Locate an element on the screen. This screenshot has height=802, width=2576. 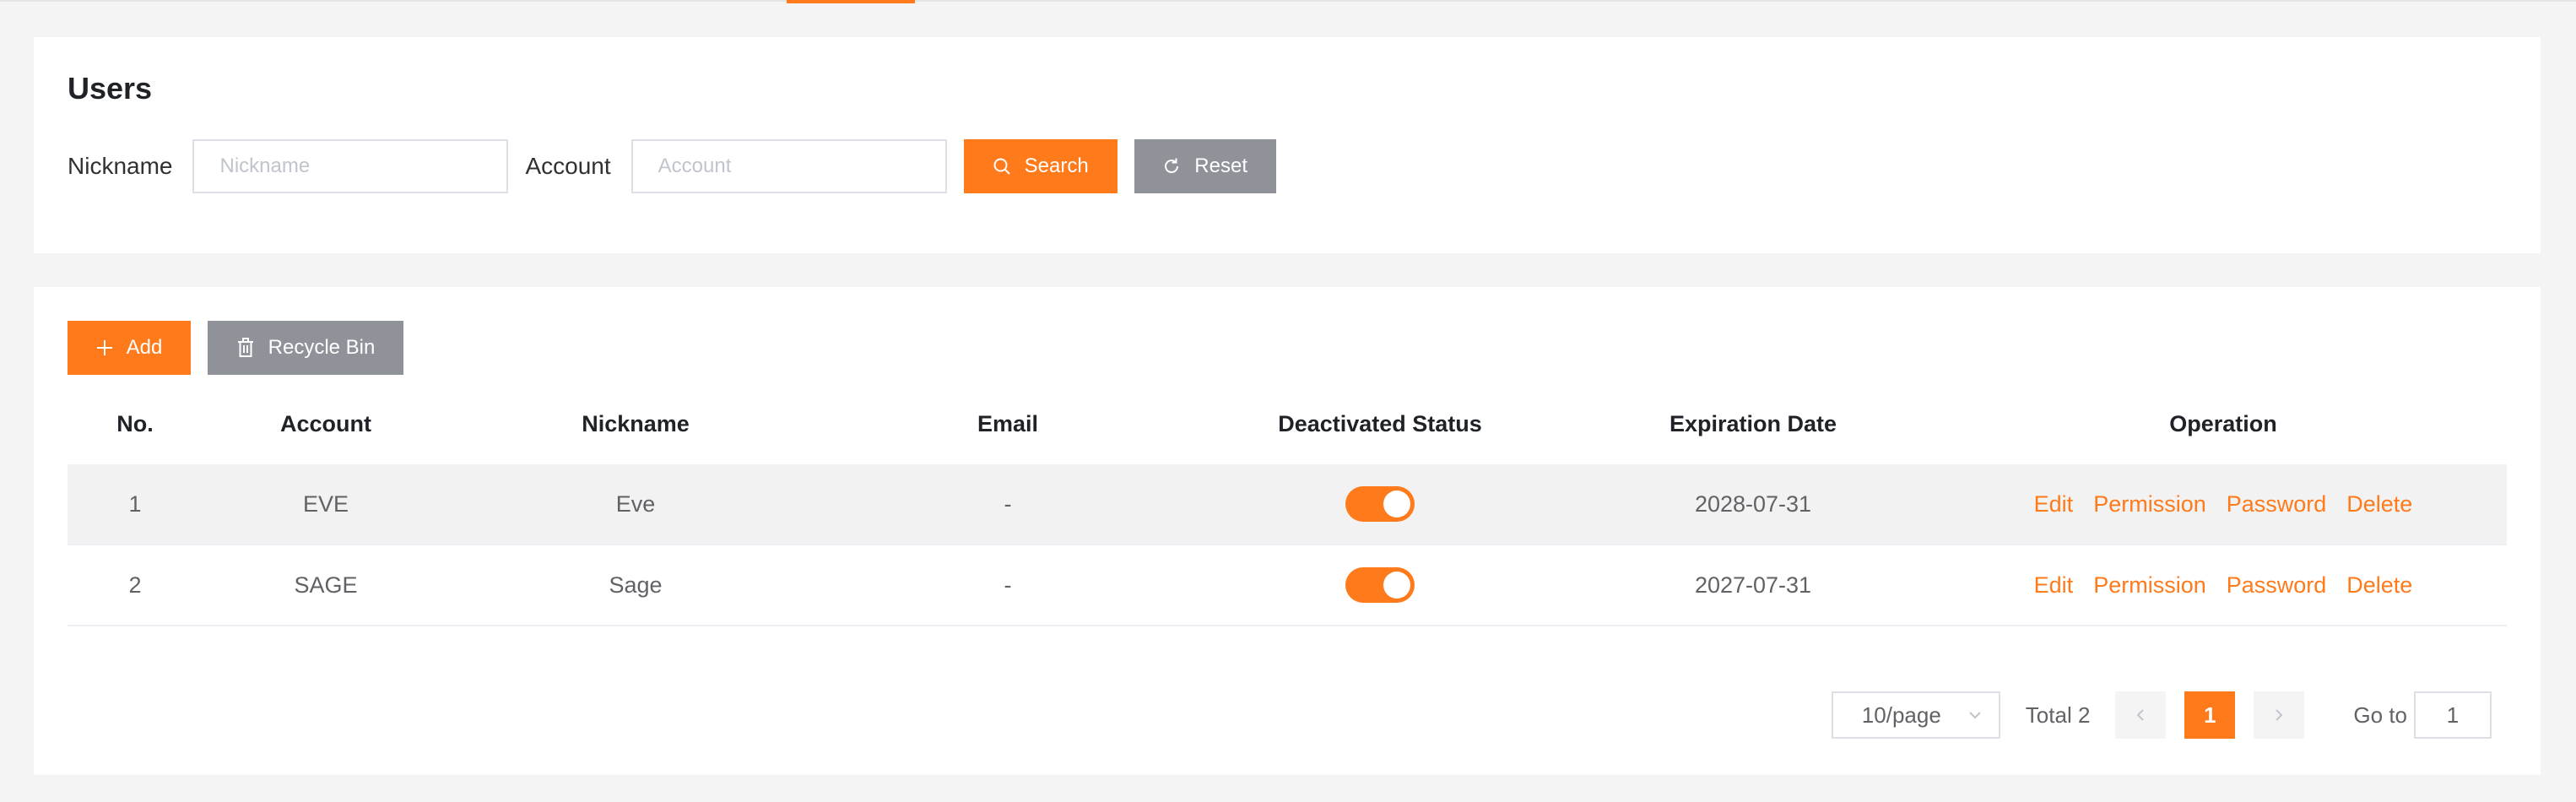
table-toolbar: Add Recycle Bin is located at coordinates (235, 348).